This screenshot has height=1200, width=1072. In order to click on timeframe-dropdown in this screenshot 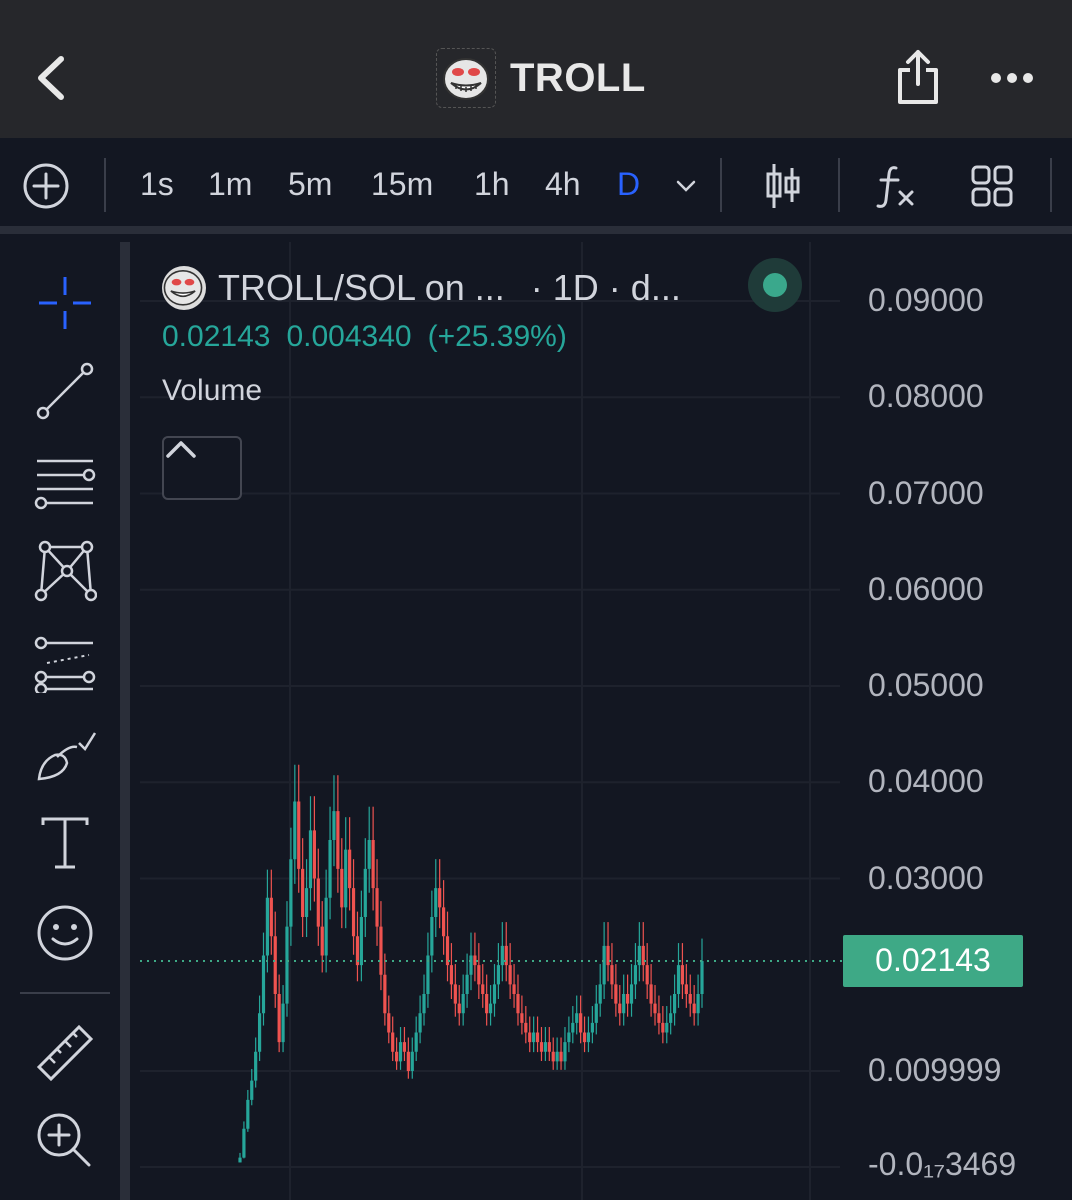, I will do `click(686, 186)`.